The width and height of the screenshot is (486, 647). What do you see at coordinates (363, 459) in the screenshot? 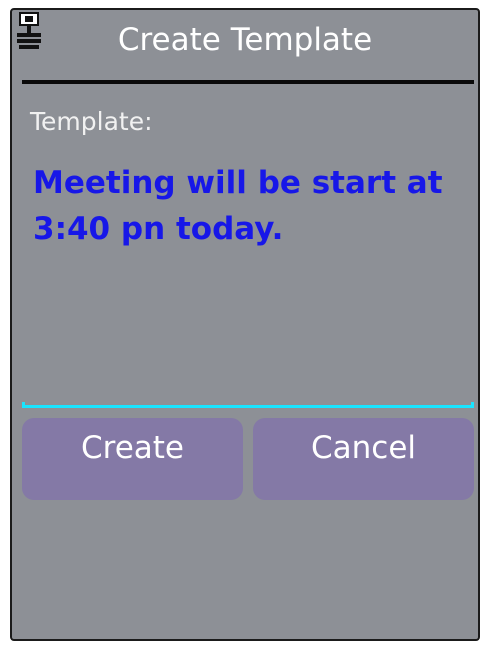
I see `cancel-button: Cancel` at bounding box center [363, 459].